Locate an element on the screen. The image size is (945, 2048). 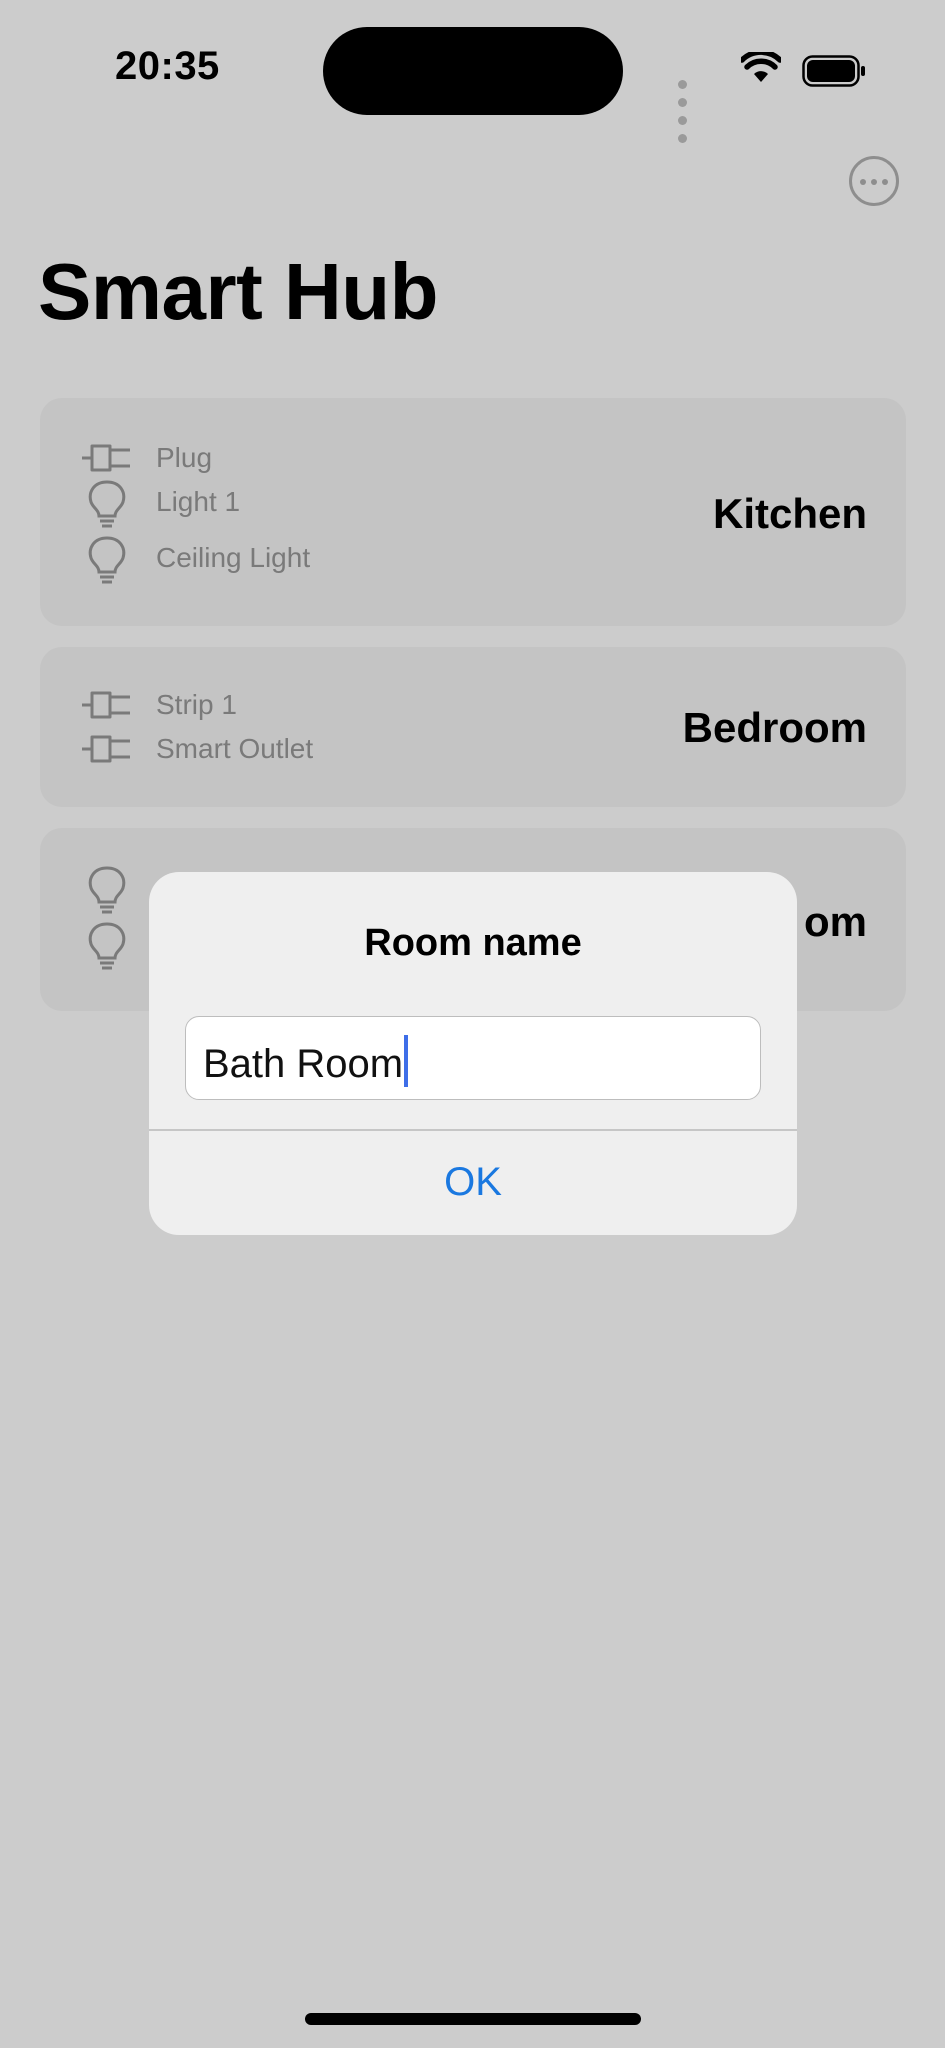
room-card-bedroom: Strip 1 Smart Outlet Bedroom is located at coordinates (473, 727).